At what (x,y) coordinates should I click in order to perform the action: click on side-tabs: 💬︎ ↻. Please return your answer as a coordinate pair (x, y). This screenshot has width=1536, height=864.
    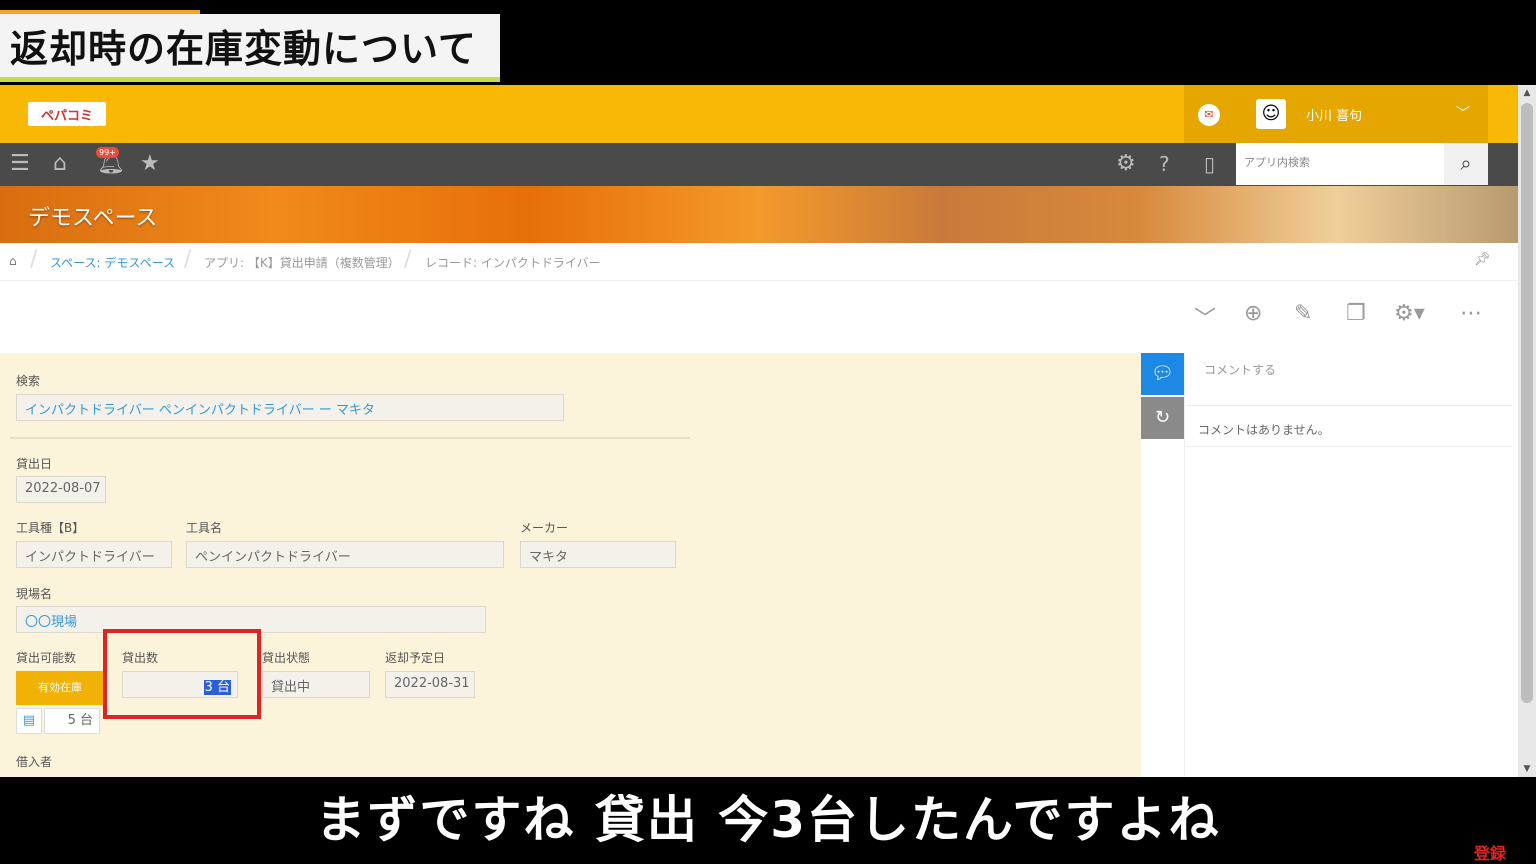
    Looking at the image, I should click on (1162, 565).